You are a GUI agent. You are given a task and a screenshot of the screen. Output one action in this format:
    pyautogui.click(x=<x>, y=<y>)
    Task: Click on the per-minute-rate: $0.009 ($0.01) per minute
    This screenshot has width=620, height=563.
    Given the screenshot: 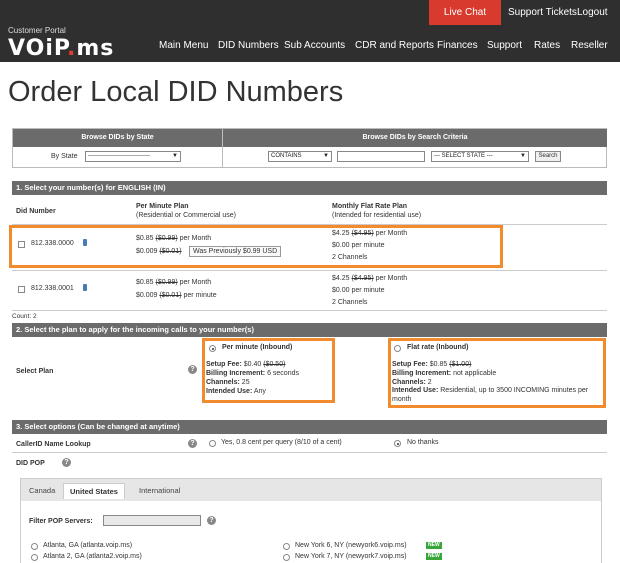 What is the action you would take?
    pyautogui.click(x=176, y=295)
    